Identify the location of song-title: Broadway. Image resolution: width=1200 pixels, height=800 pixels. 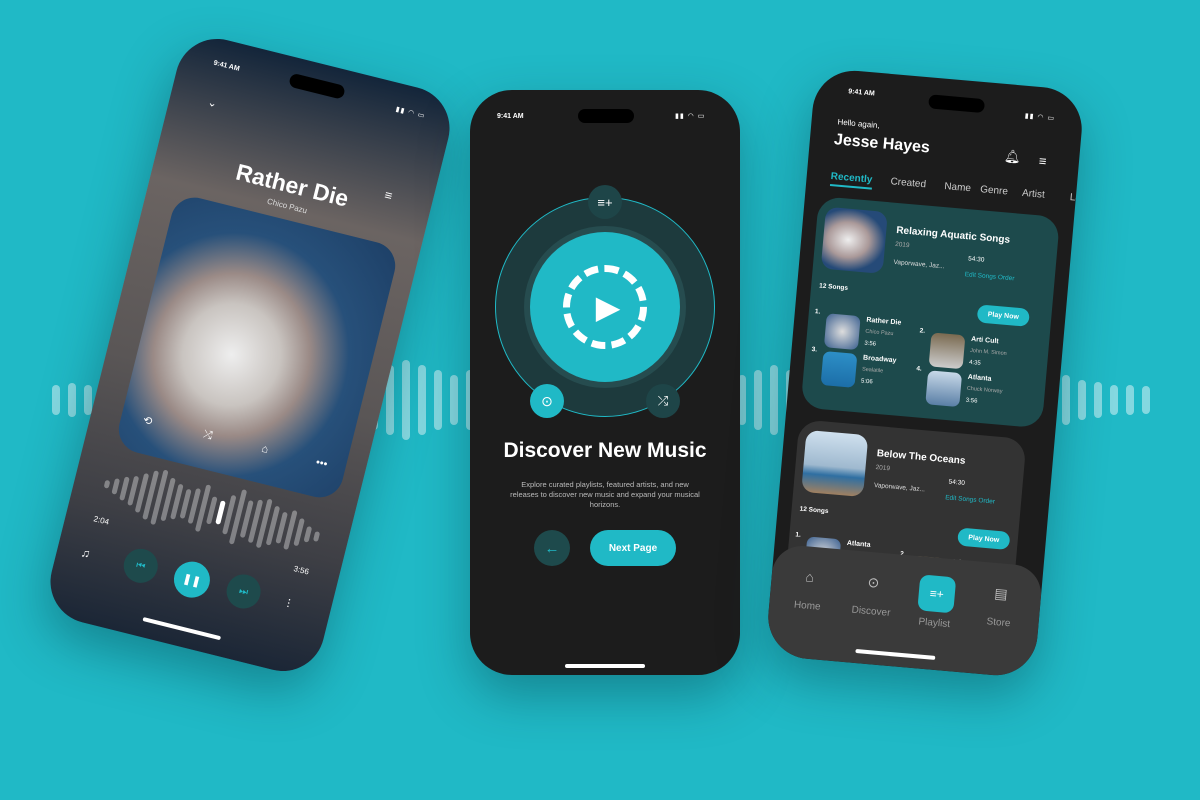
(880, 360).